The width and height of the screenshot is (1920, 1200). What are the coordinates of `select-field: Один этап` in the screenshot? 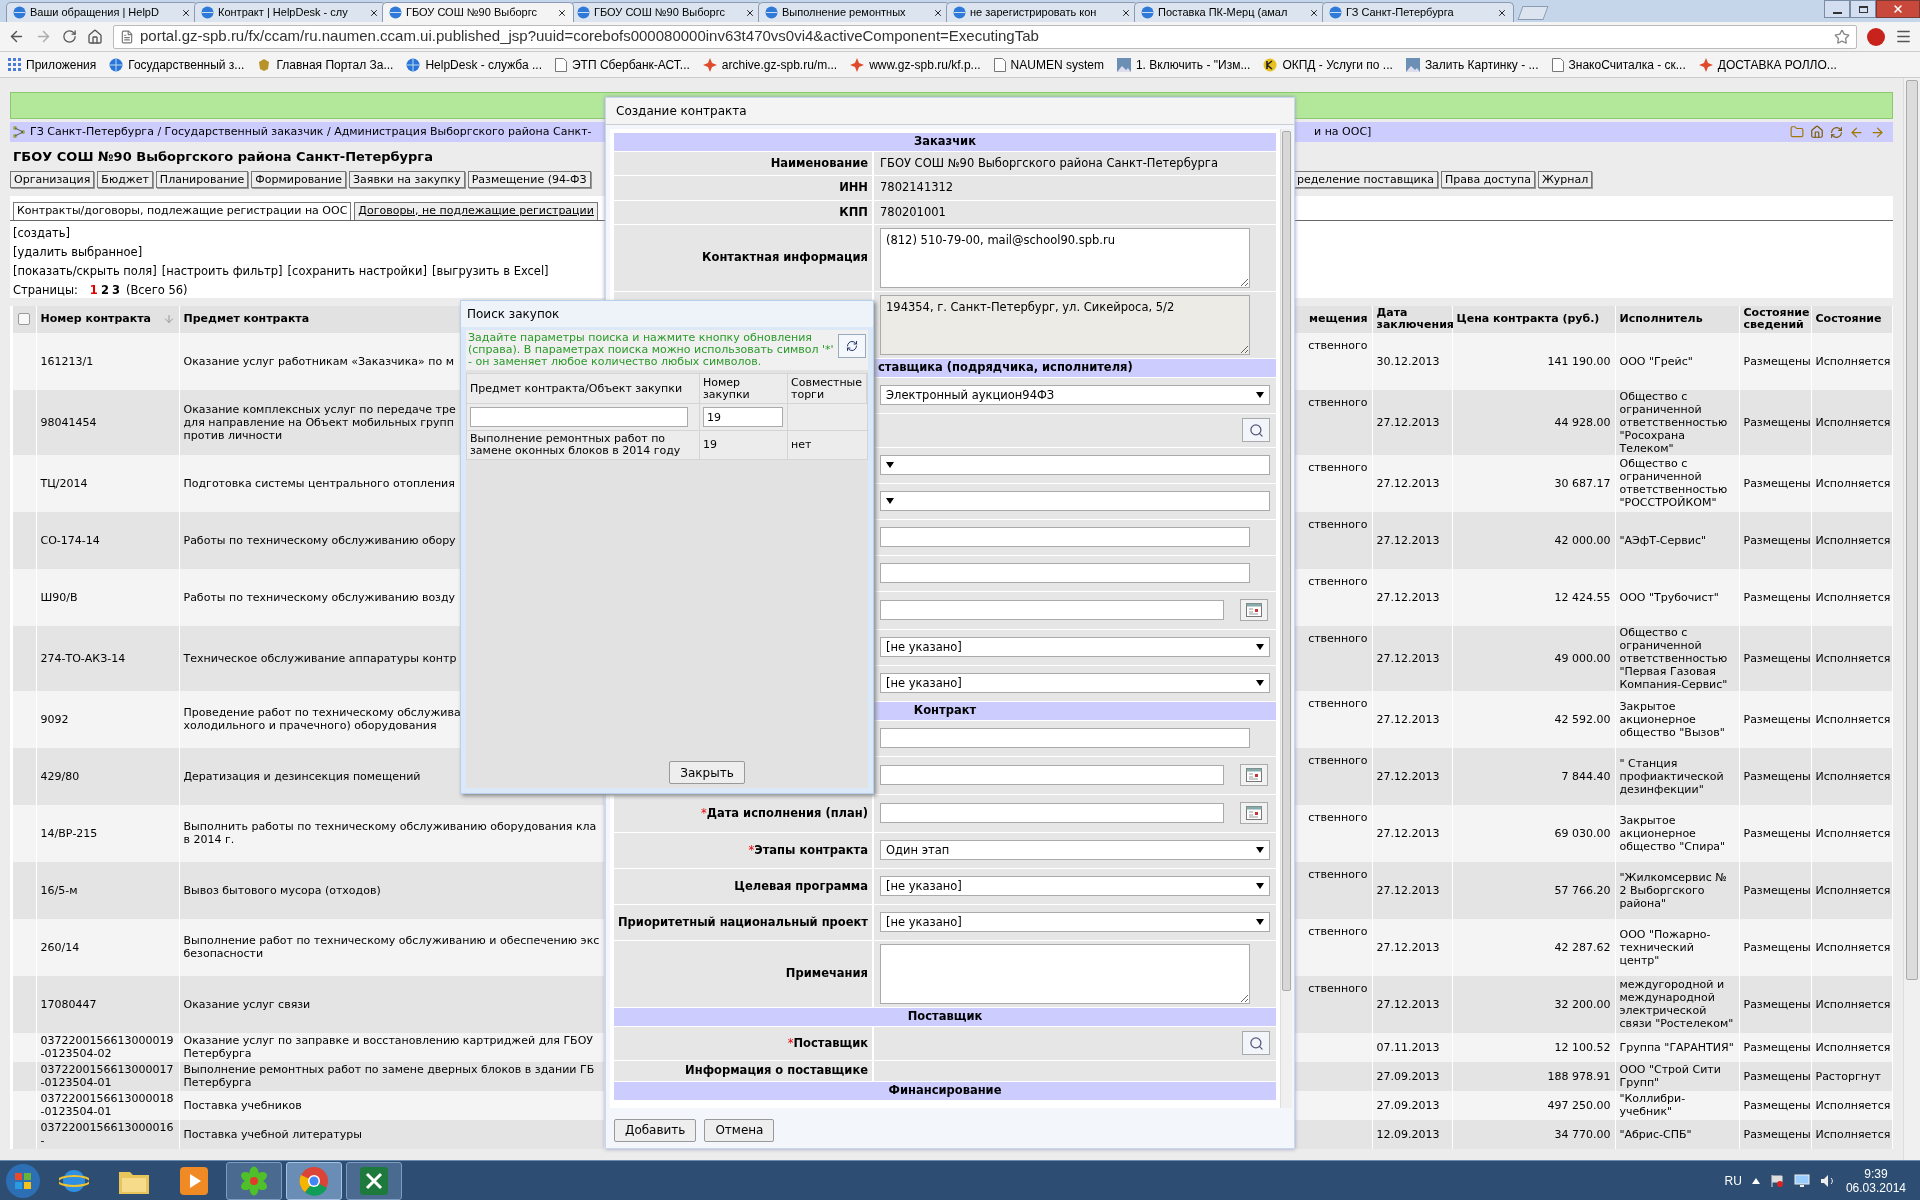 It's located at (1075, 850).